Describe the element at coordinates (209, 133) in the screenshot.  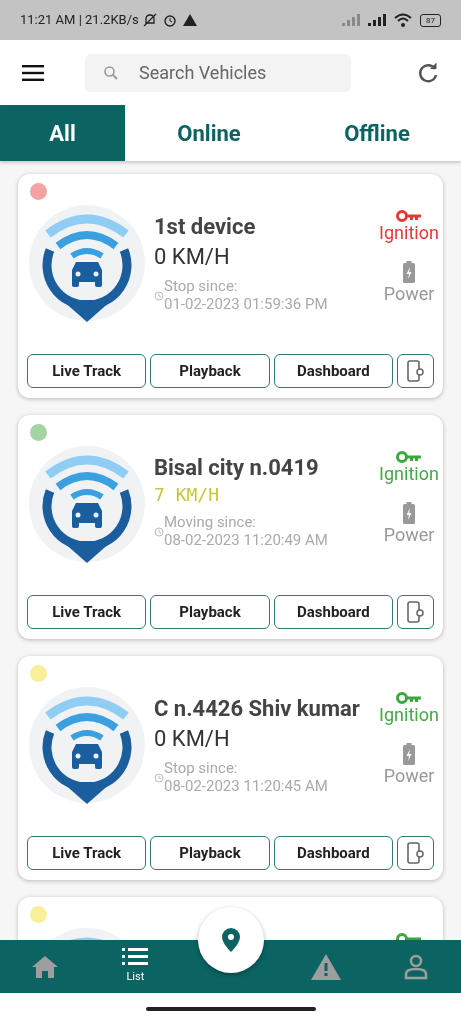
I see `filter-tab: Online` at that location.